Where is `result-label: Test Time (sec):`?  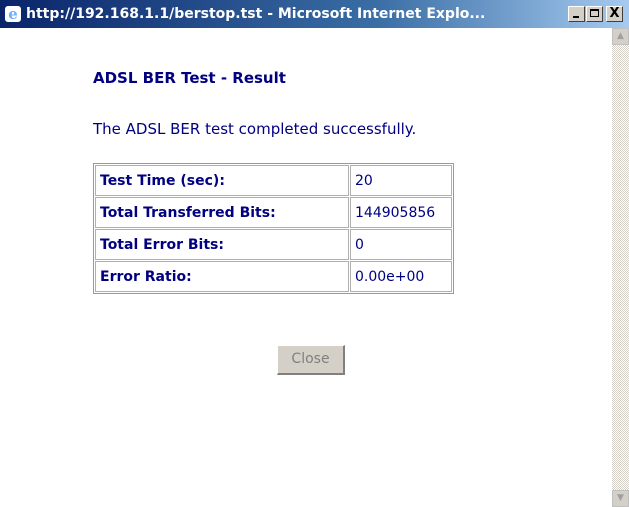 result-label: Test Time (sec): is located at coordinates (222, 180).